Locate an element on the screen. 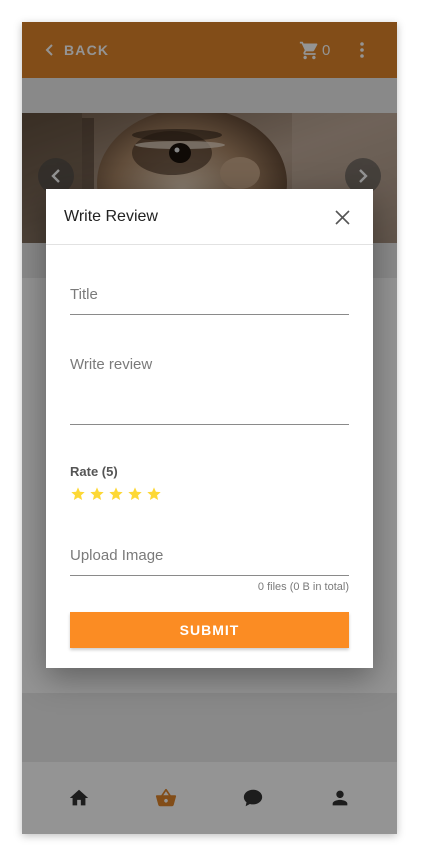 This screenshot has height=861, width=430. close-button is located at coordinates (342, 217).